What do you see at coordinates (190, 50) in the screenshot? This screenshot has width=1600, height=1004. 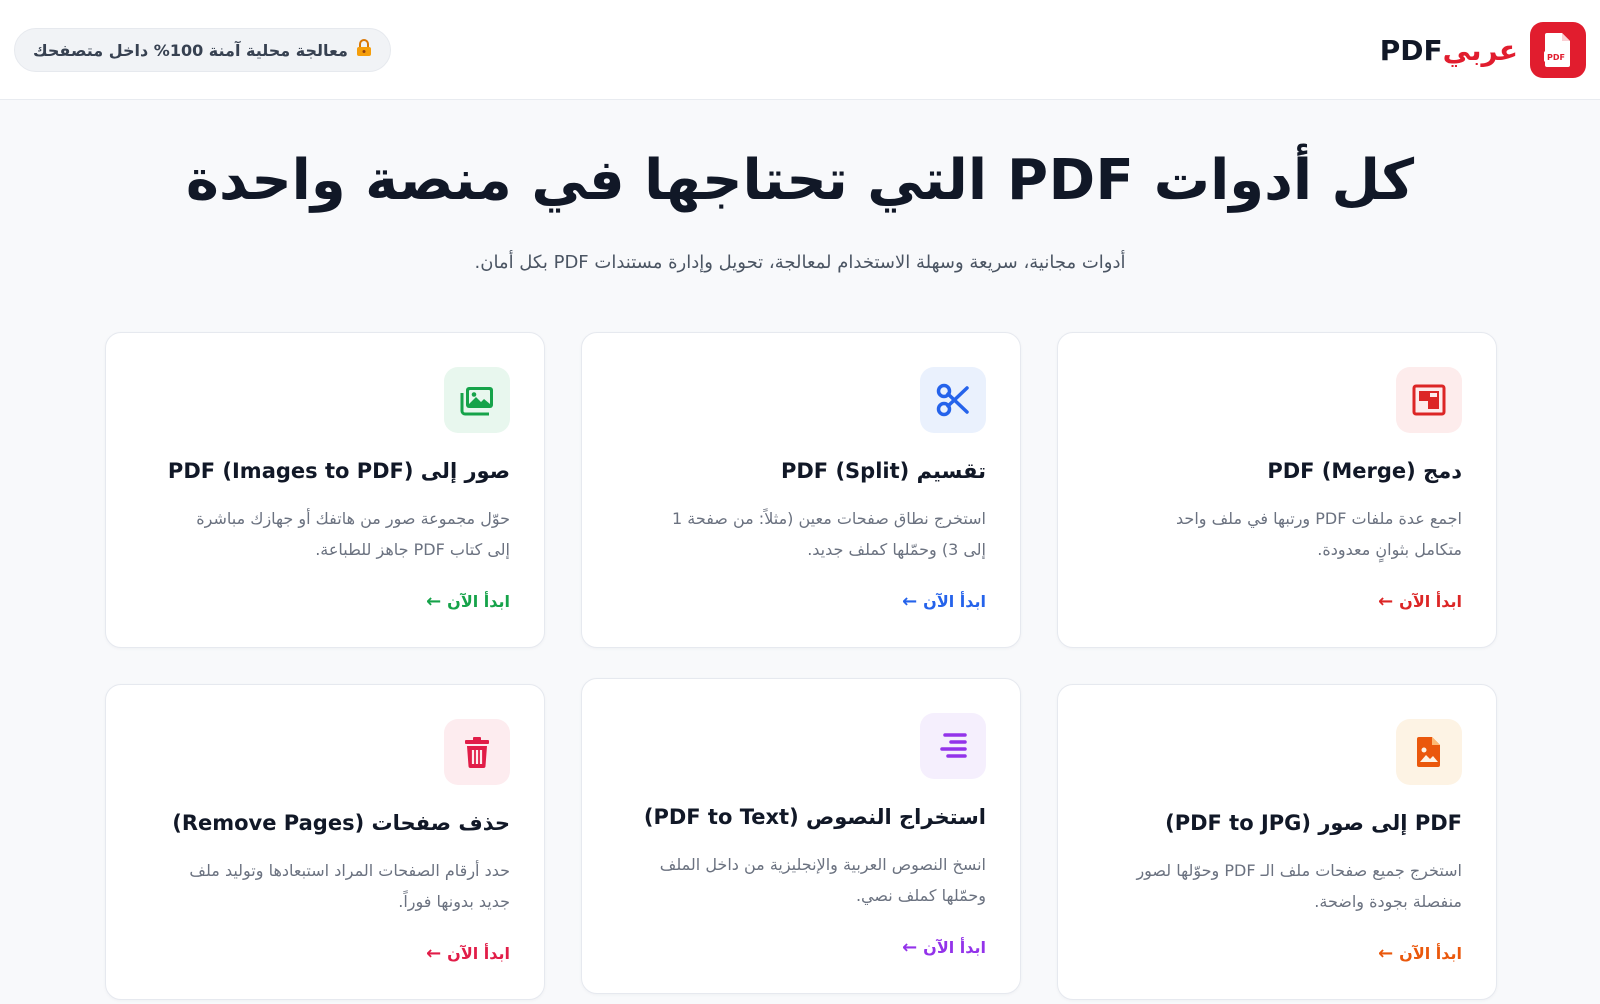 I see `security-badge-text: معالجة محلية آمنة 100% داخل متصفحك` at bounding box center [190, 50].